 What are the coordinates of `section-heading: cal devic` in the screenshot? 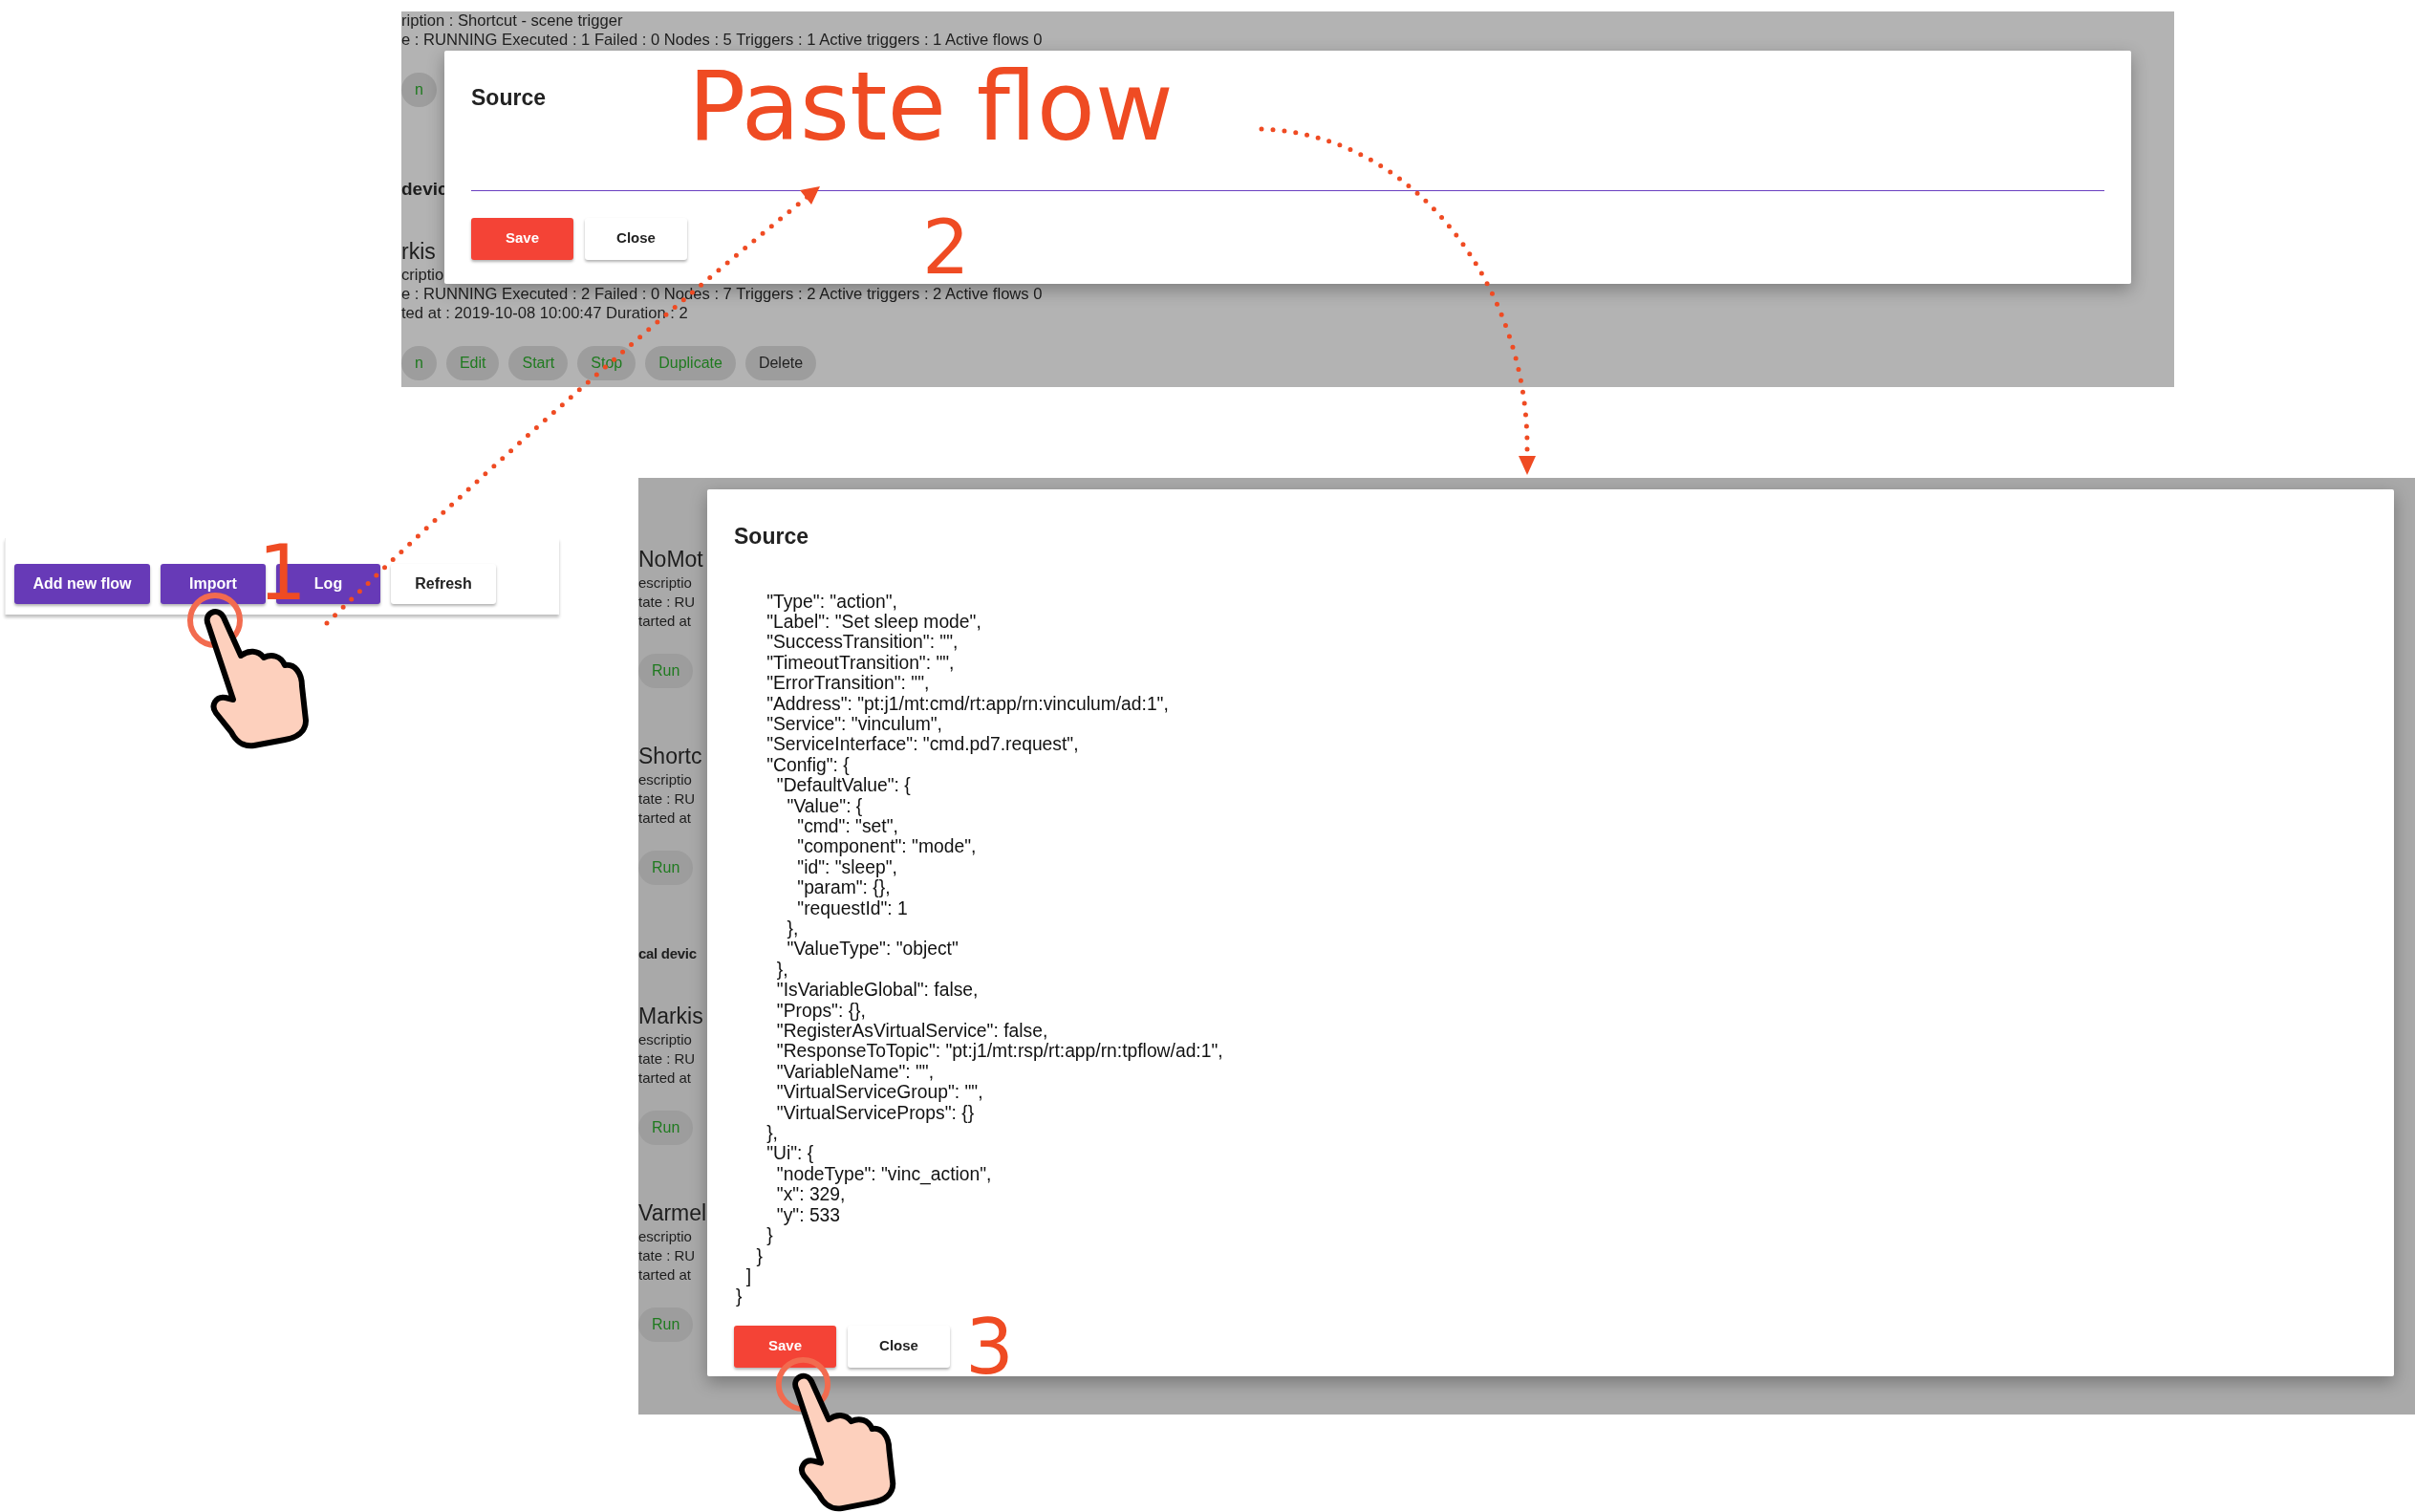 It's located at (667, 953).